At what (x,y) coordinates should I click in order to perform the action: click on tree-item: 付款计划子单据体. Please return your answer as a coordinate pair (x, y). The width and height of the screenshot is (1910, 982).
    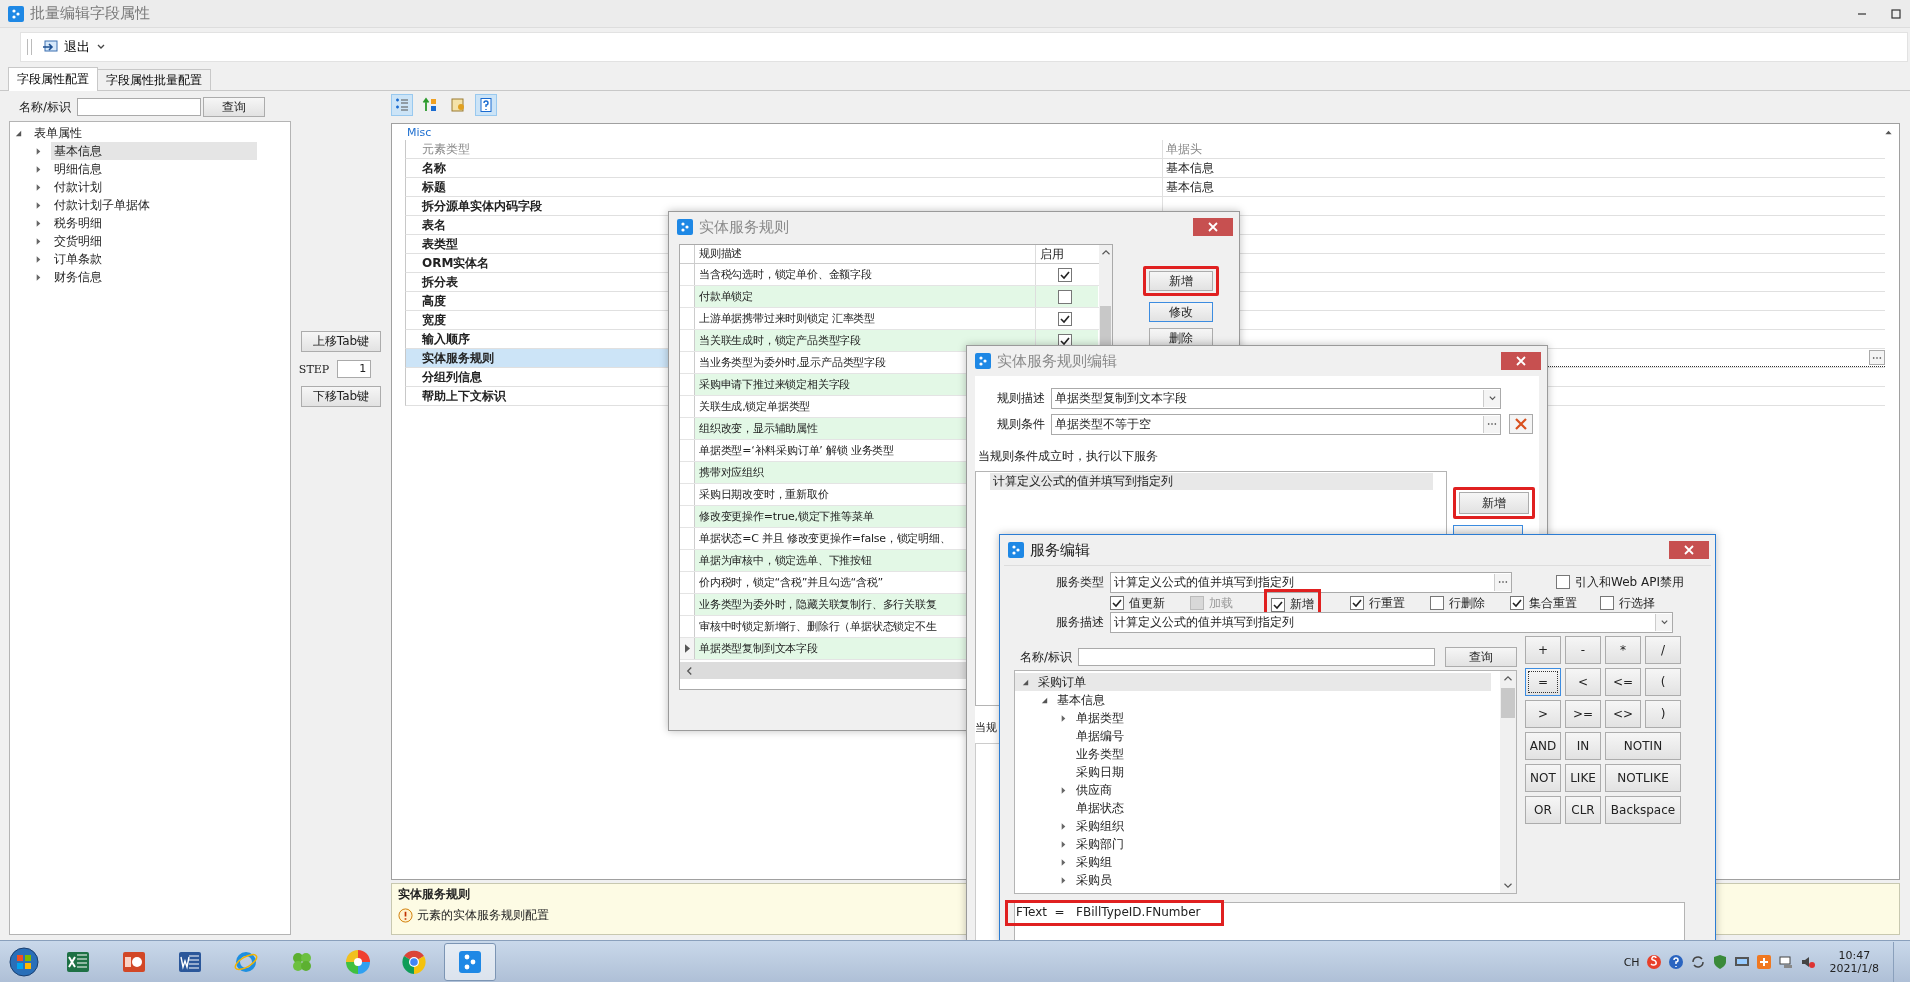
    Looking at the image, I should click on (150, 205).